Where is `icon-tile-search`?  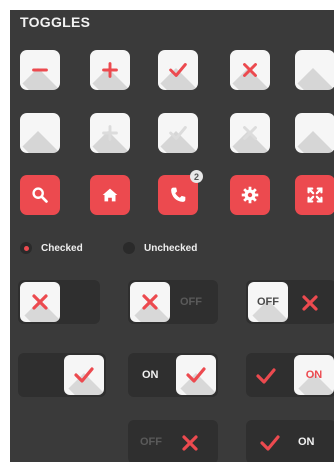
icon-tile-search is located at coordinates (40, 195).